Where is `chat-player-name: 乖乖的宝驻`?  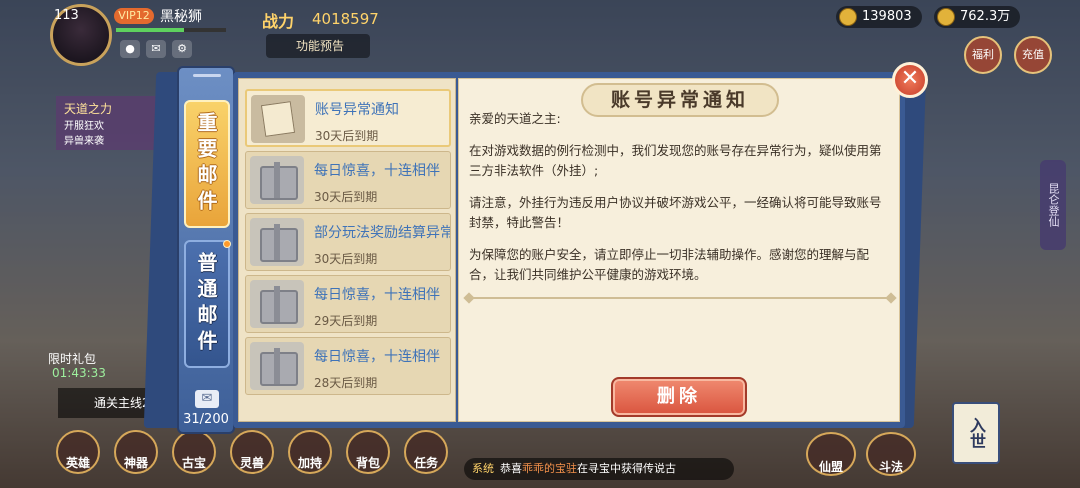 chat-player-name: 乖乖的宝驻 is located at coordinates (549, 468).